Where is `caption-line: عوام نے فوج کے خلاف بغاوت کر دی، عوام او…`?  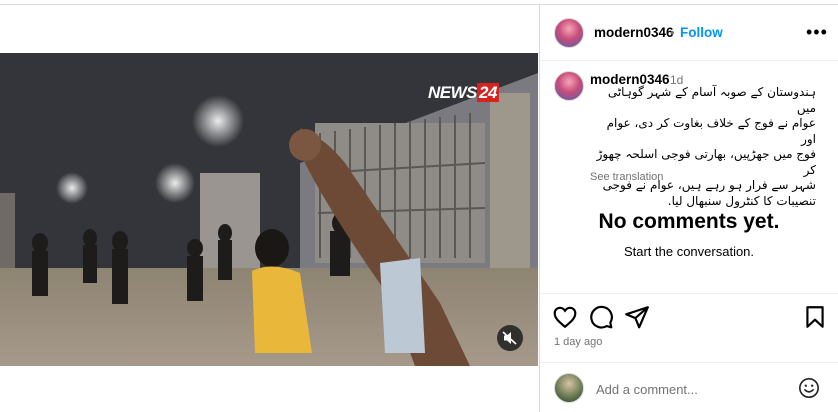 caption-line: عوام نے فوج کے خلاف بغاوت کر دی، عوام او… is located at coordinates (711, 131).